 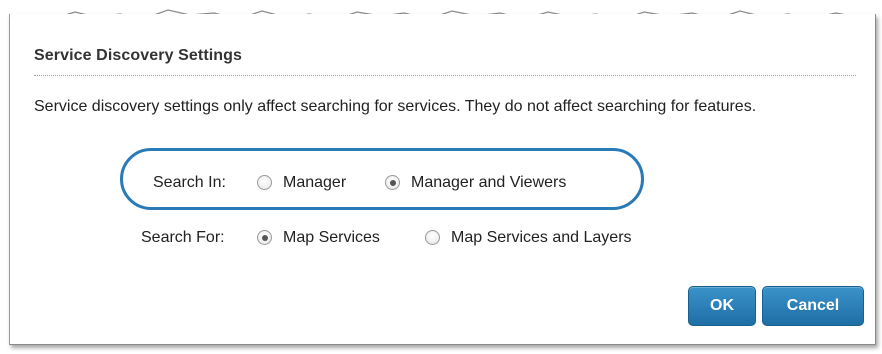 What do you see at coordinates (264, 182) in the screenshot?
I see `search-in-manager-radio` at bounding box center [264, 182].